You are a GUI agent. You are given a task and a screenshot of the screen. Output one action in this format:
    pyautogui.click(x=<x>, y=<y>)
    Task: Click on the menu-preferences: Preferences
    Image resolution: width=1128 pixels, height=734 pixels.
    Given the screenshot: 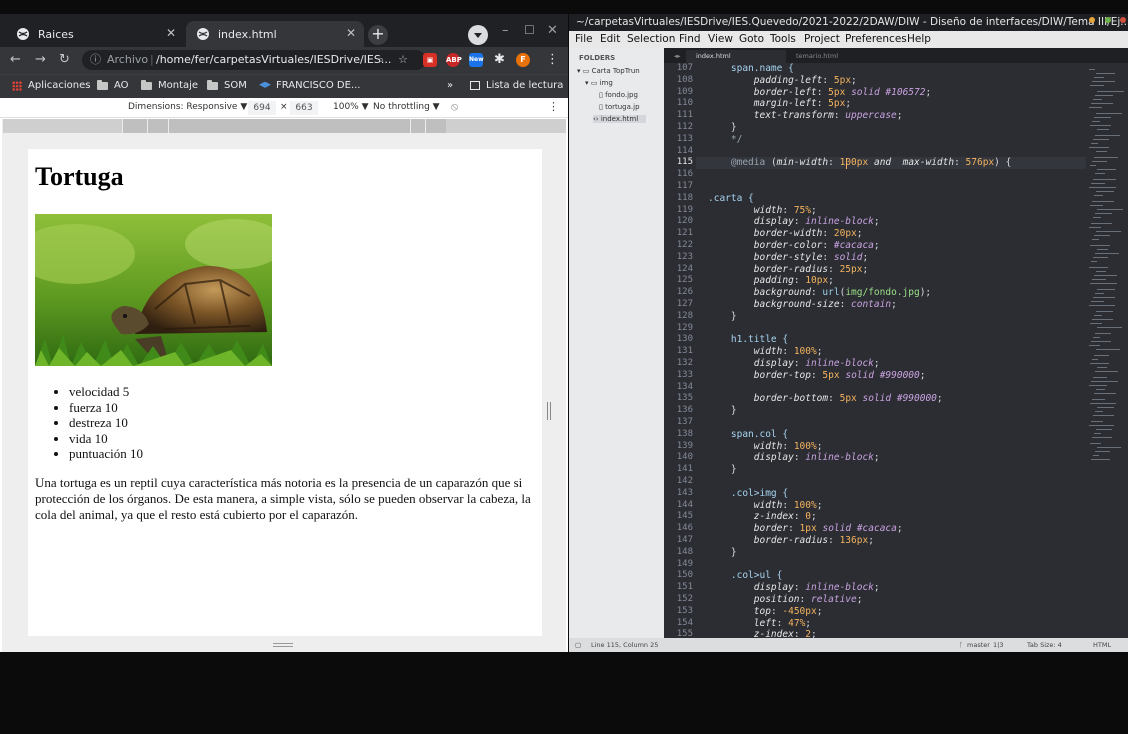 What is the action you would take?
    pyautogui.click(x=876, y=39)
    